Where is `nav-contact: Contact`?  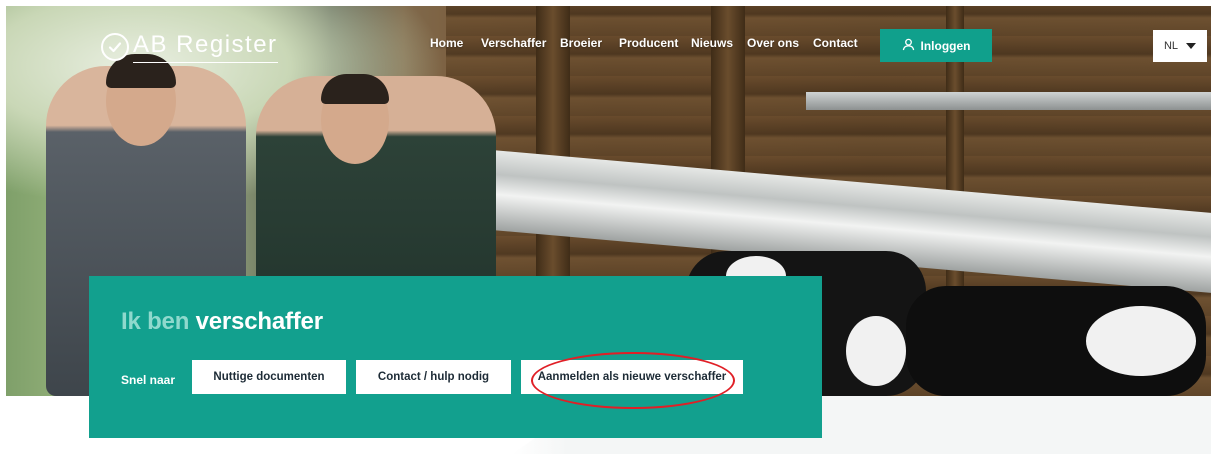
nav-contact: Contact is located at coordinates (835, 43).